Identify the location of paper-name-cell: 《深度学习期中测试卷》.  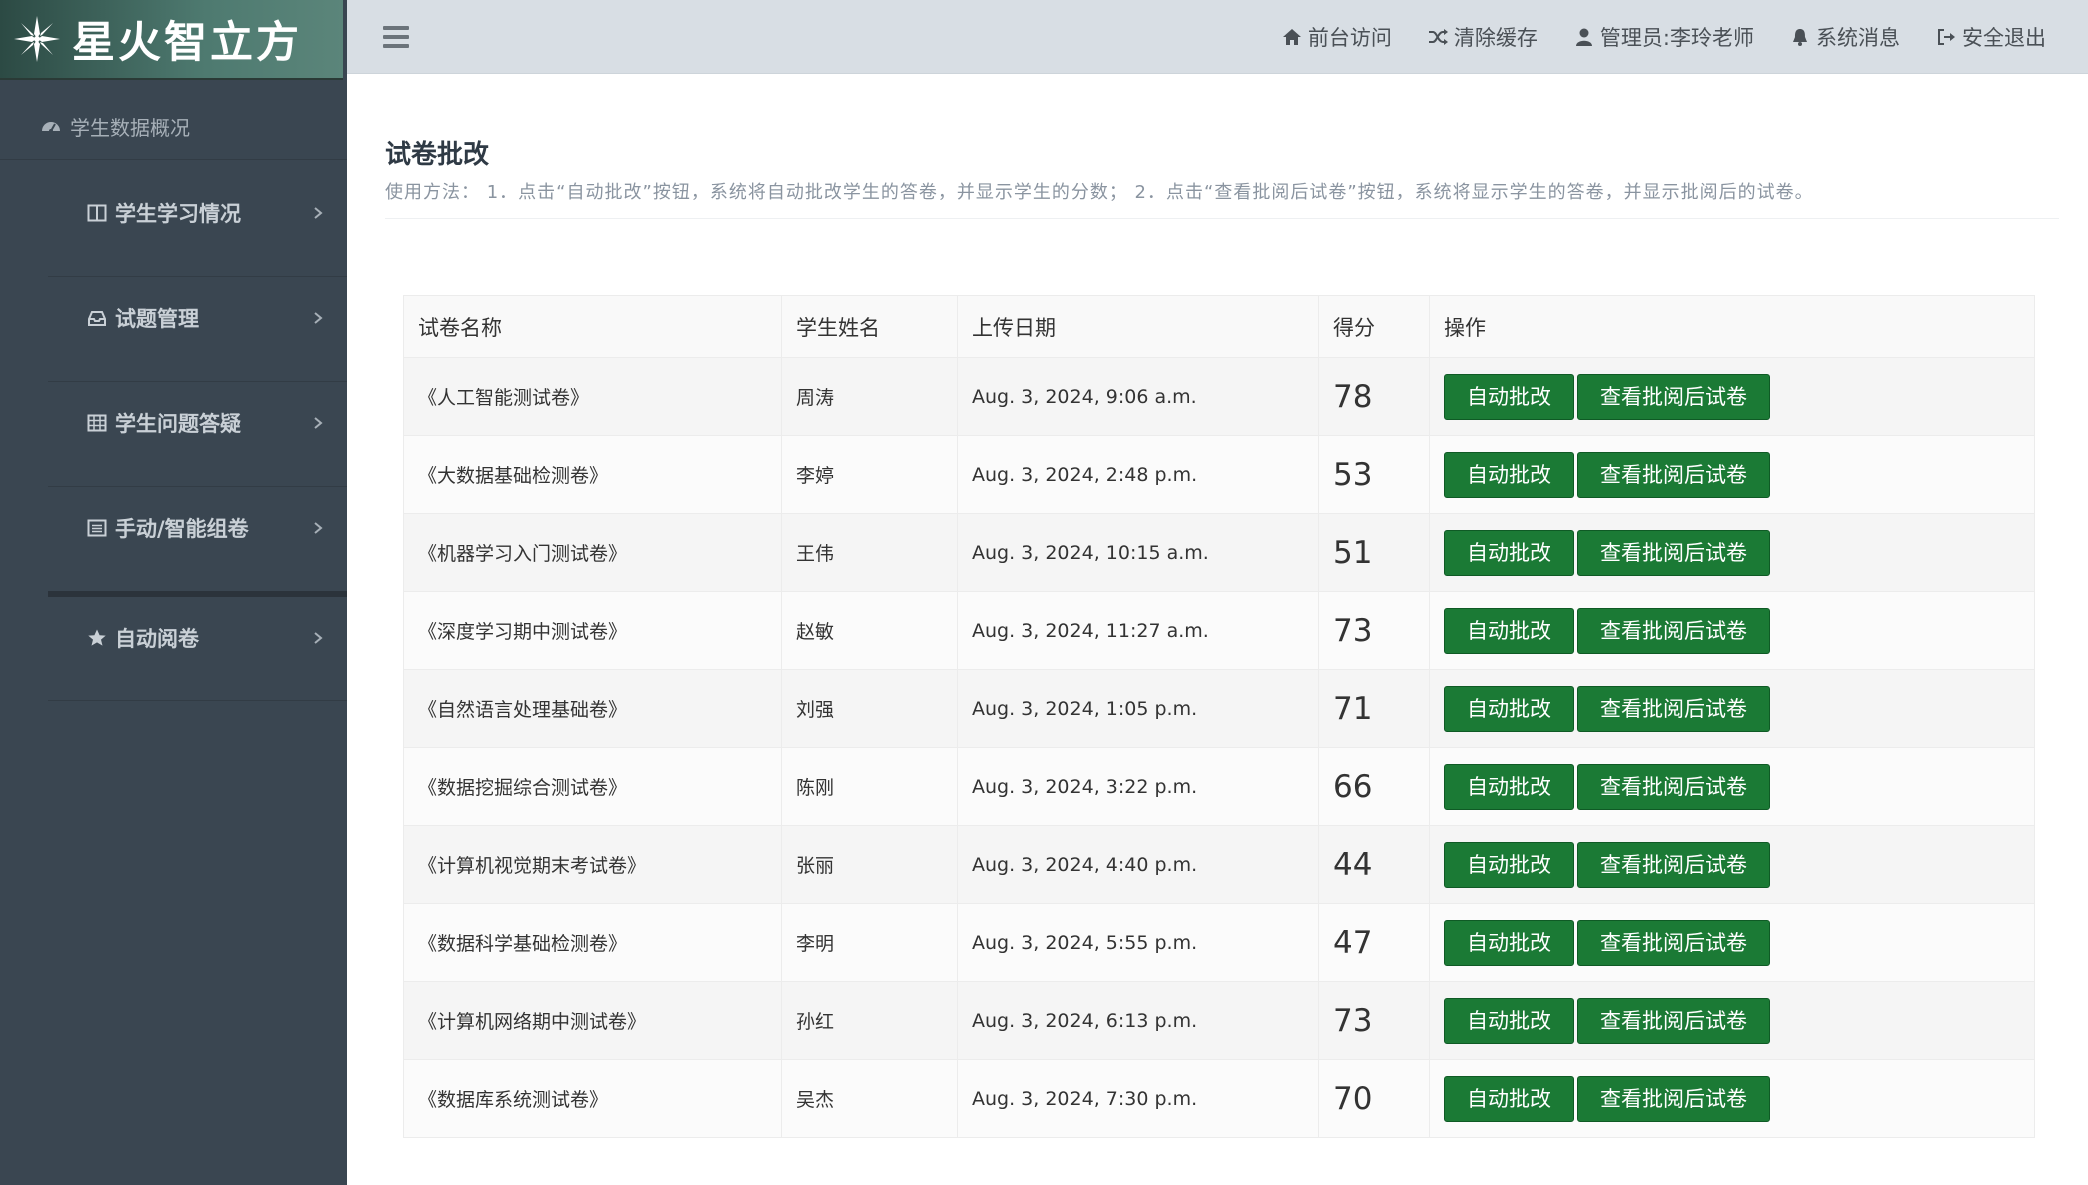
(592, 630).